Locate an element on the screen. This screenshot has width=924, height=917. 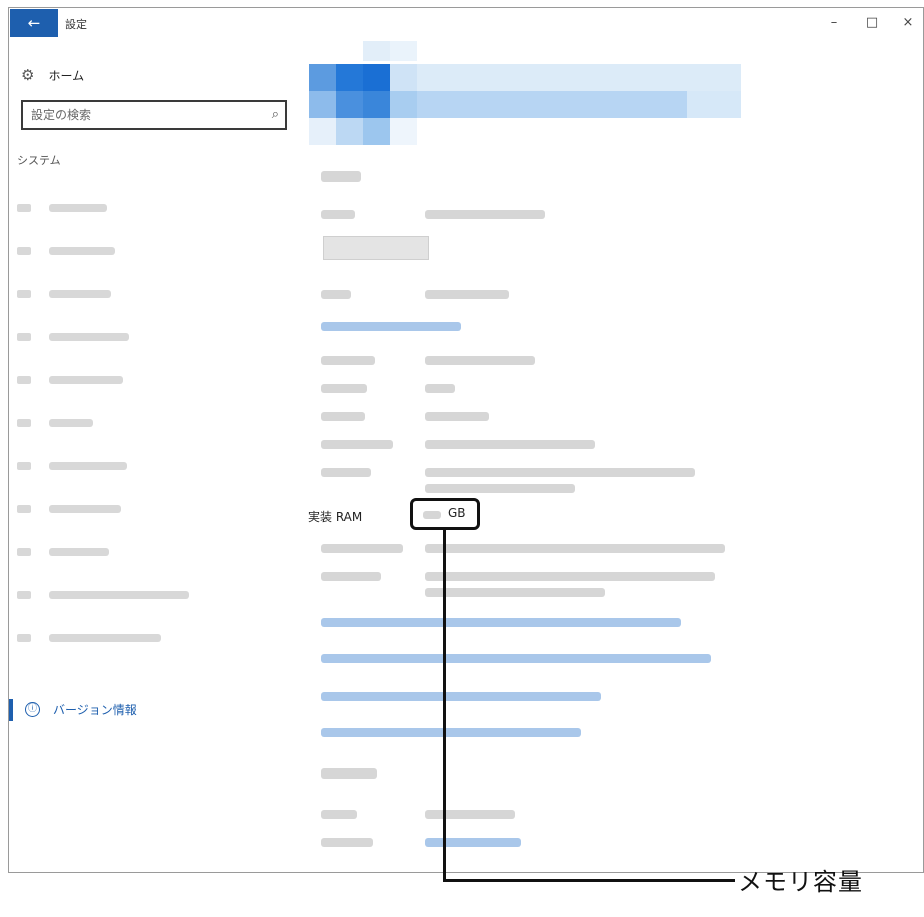
active-indicator is located at coordinates (11, 710).